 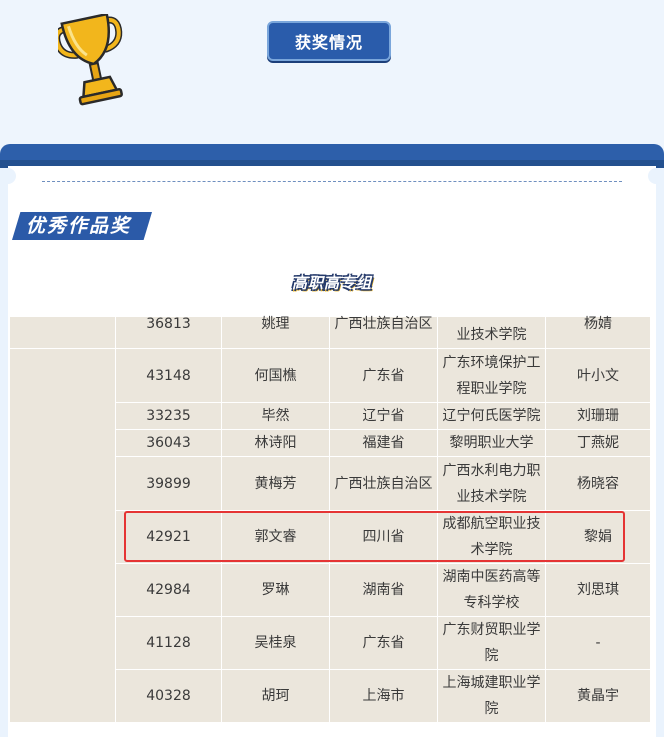 I want to click on school: 辽宁何氏医学院, so click(x=491, y=416).